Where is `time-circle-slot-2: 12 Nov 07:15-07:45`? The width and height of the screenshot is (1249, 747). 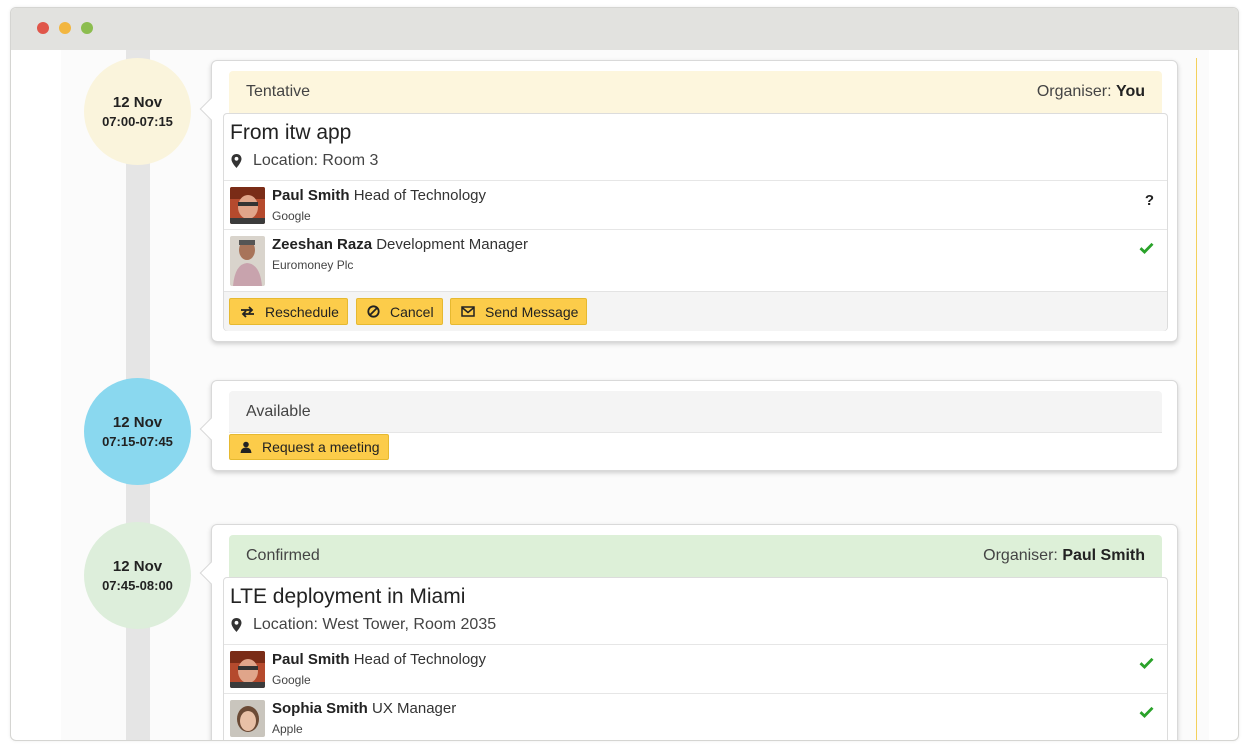 time-circle-slot-2: 12 Nov 07:15-07:45 is located at coordinates (137, 431).